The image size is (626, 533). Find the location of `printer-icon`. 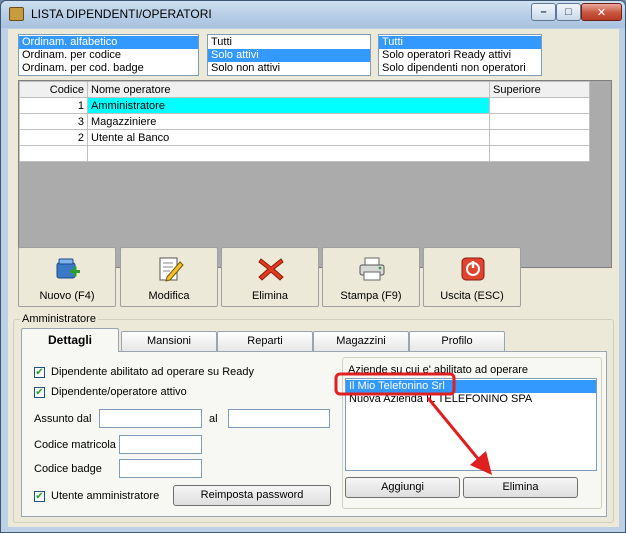

printer-icon is located at coordinates (372, 269).